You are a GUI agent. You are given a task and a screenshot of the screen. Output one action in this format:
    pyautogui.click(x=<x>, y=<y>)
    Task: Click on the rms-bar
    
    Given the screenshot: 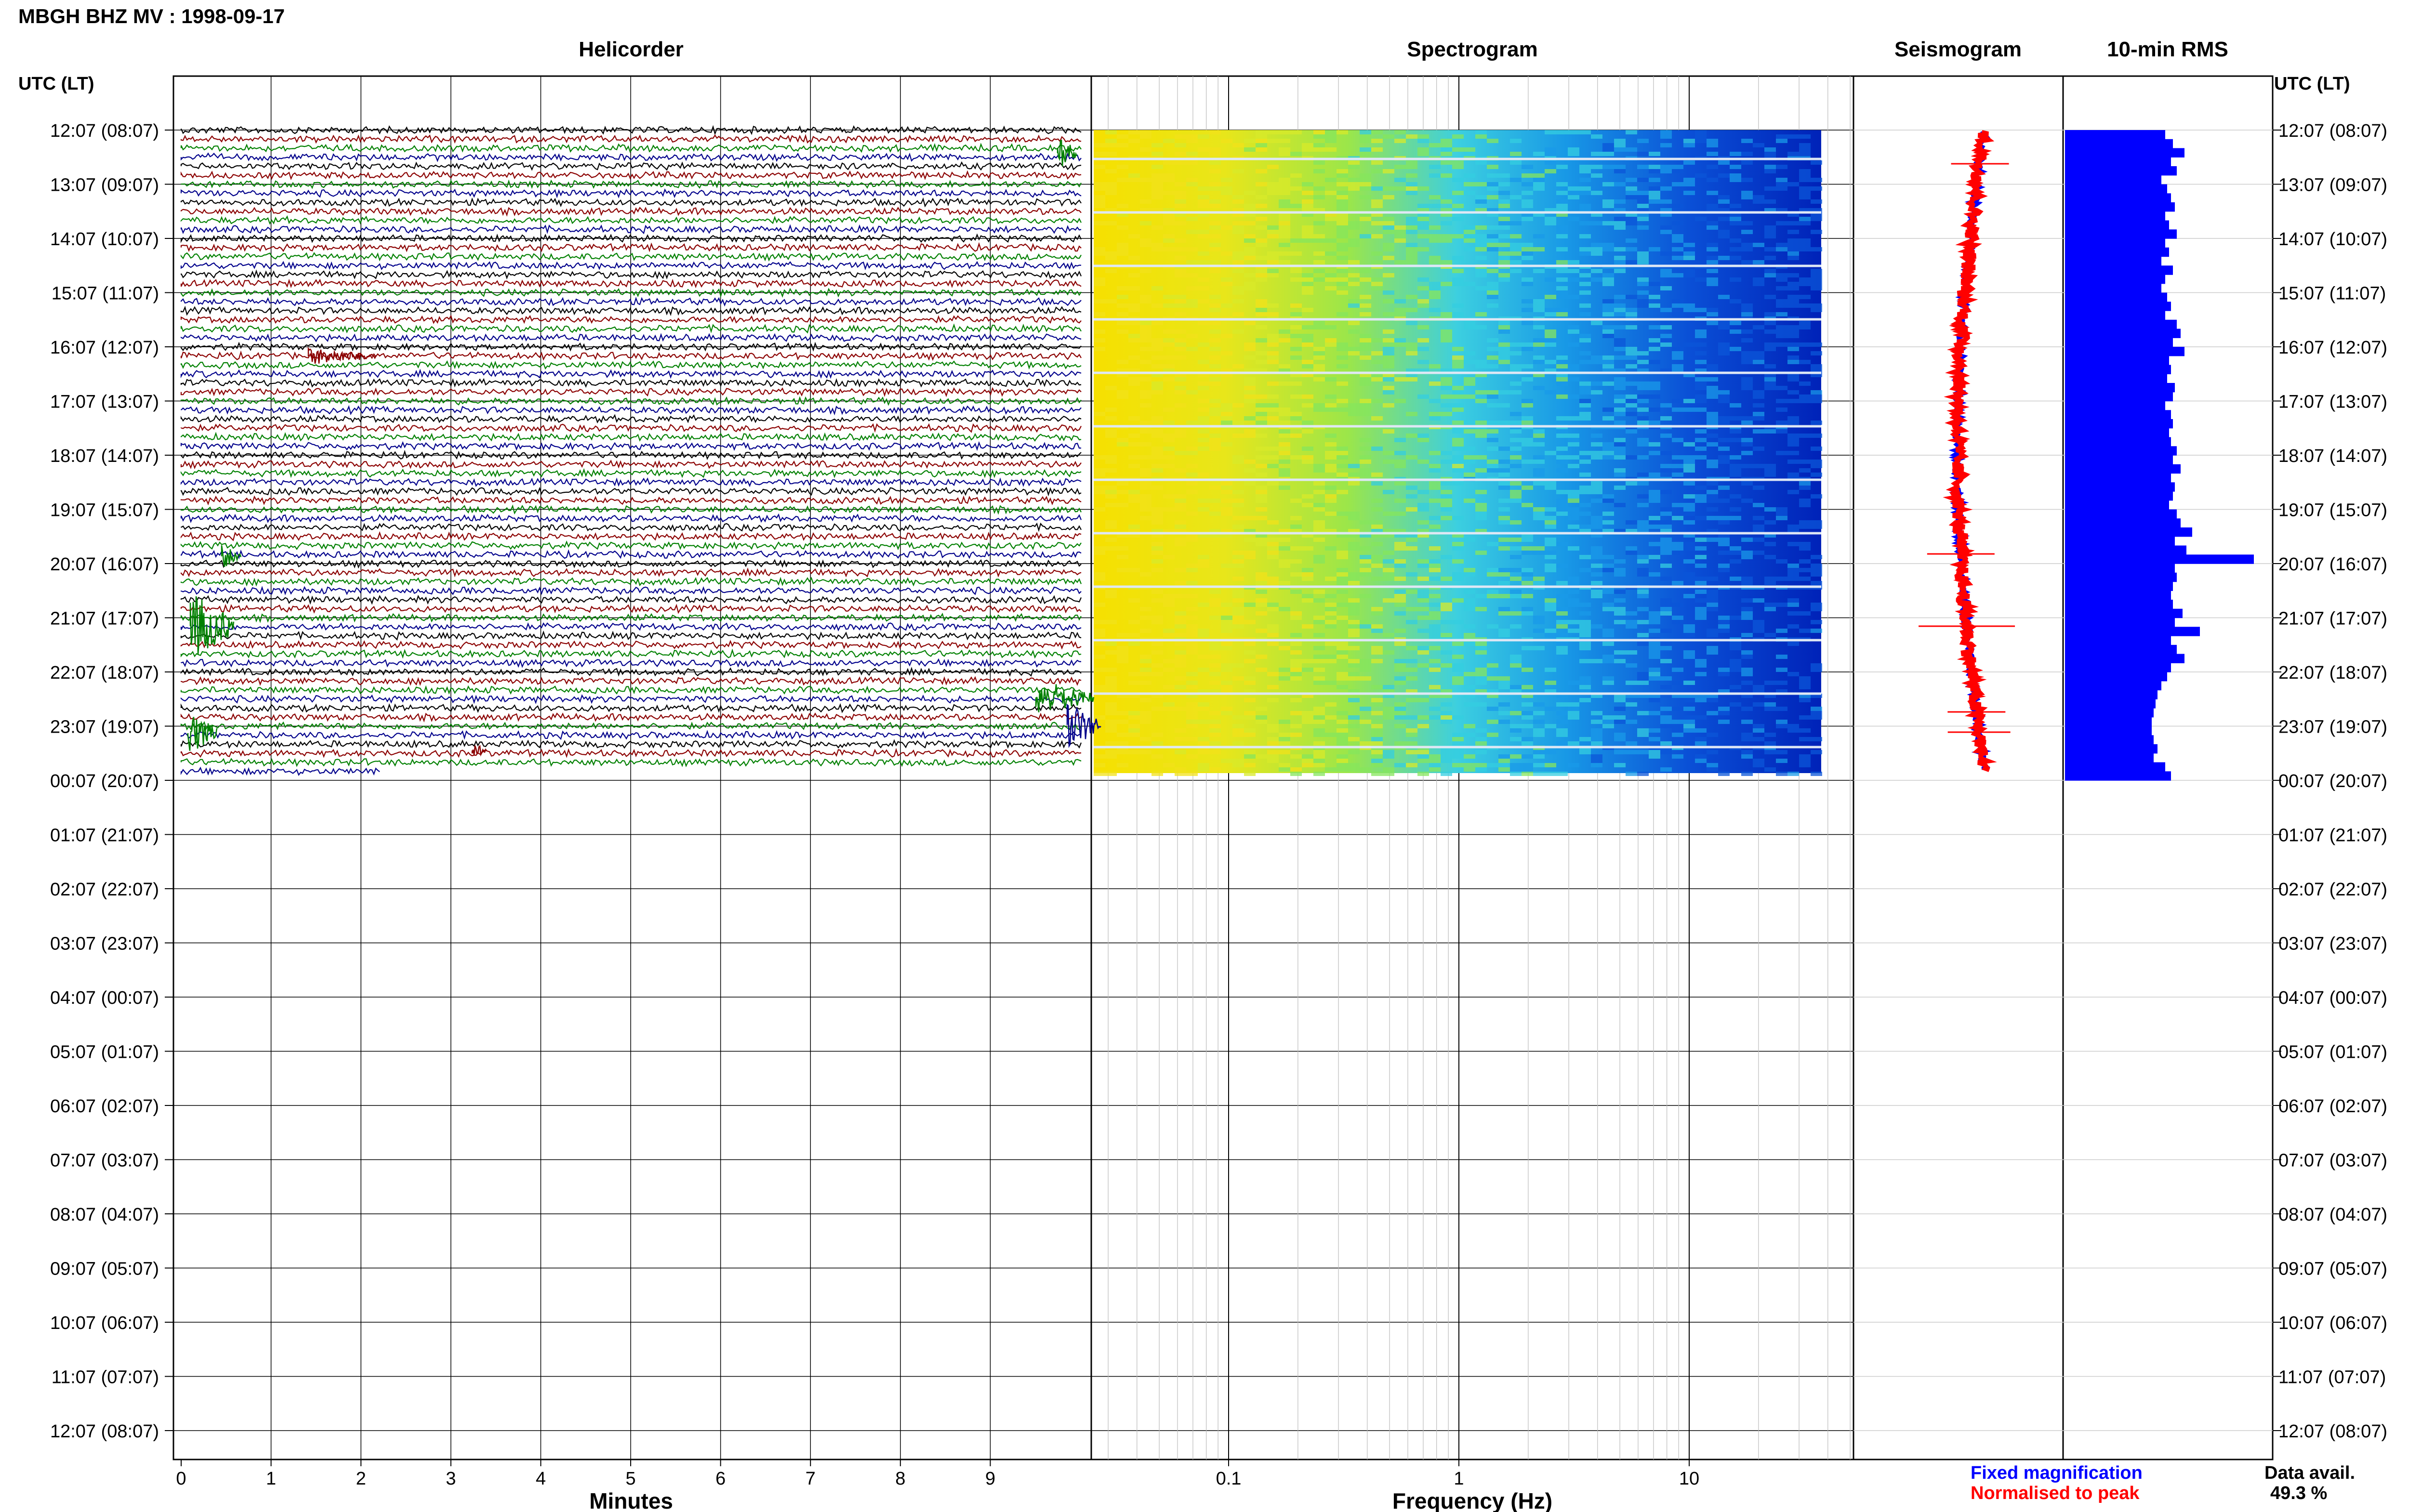 What is the action you would take?
    pyautogui.click(x=2118, y=478)
    